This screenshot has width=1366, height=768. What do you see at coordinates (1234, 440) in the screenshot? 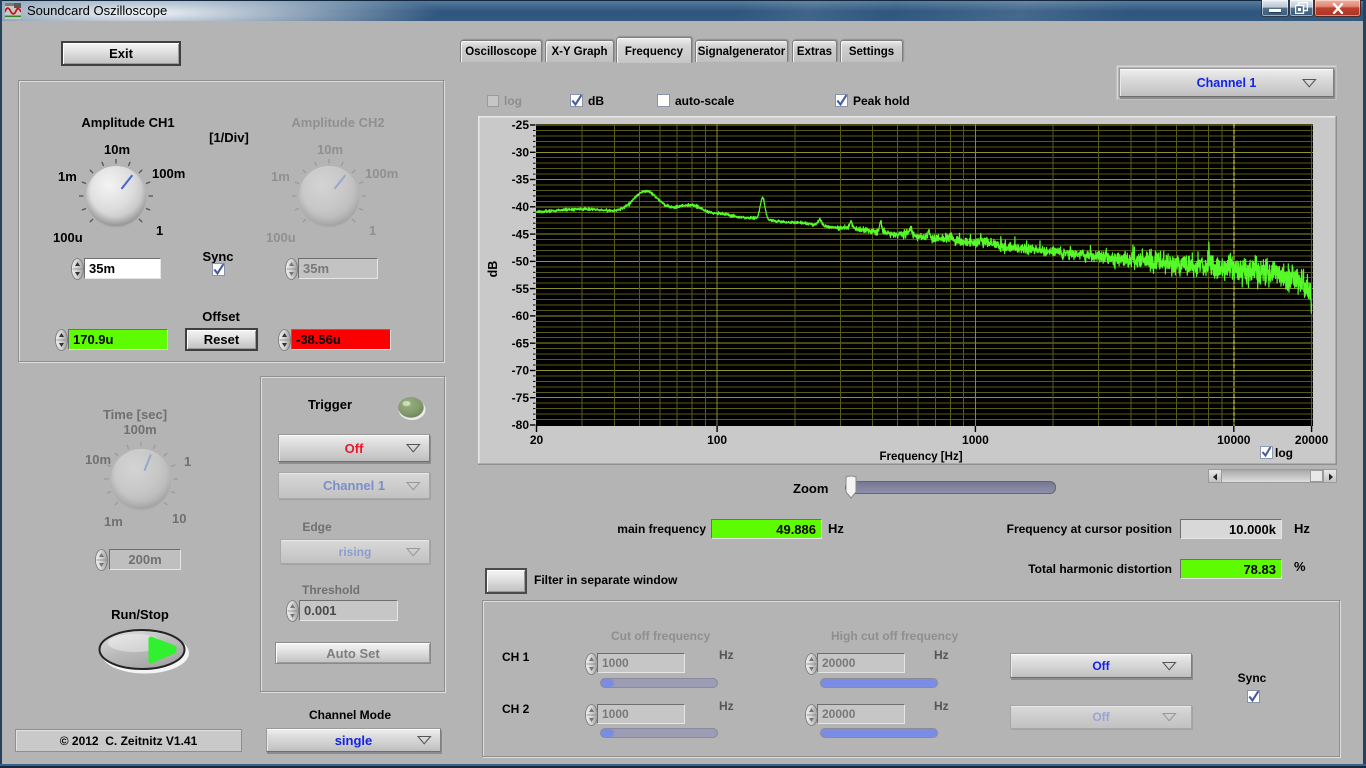
I see `svg-text: 10000` at bounding box center [1234, 440].